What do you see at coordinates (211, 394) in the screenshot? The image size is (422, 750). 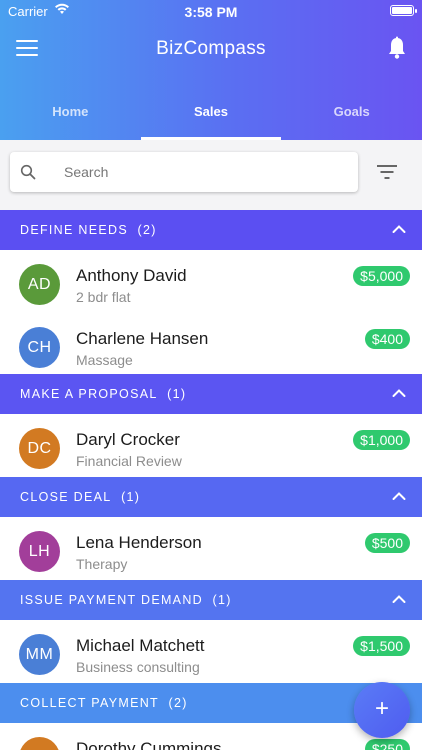 I see `section-header: MAKE A PROPOSAL (1)` at bounding box center [211, 394].